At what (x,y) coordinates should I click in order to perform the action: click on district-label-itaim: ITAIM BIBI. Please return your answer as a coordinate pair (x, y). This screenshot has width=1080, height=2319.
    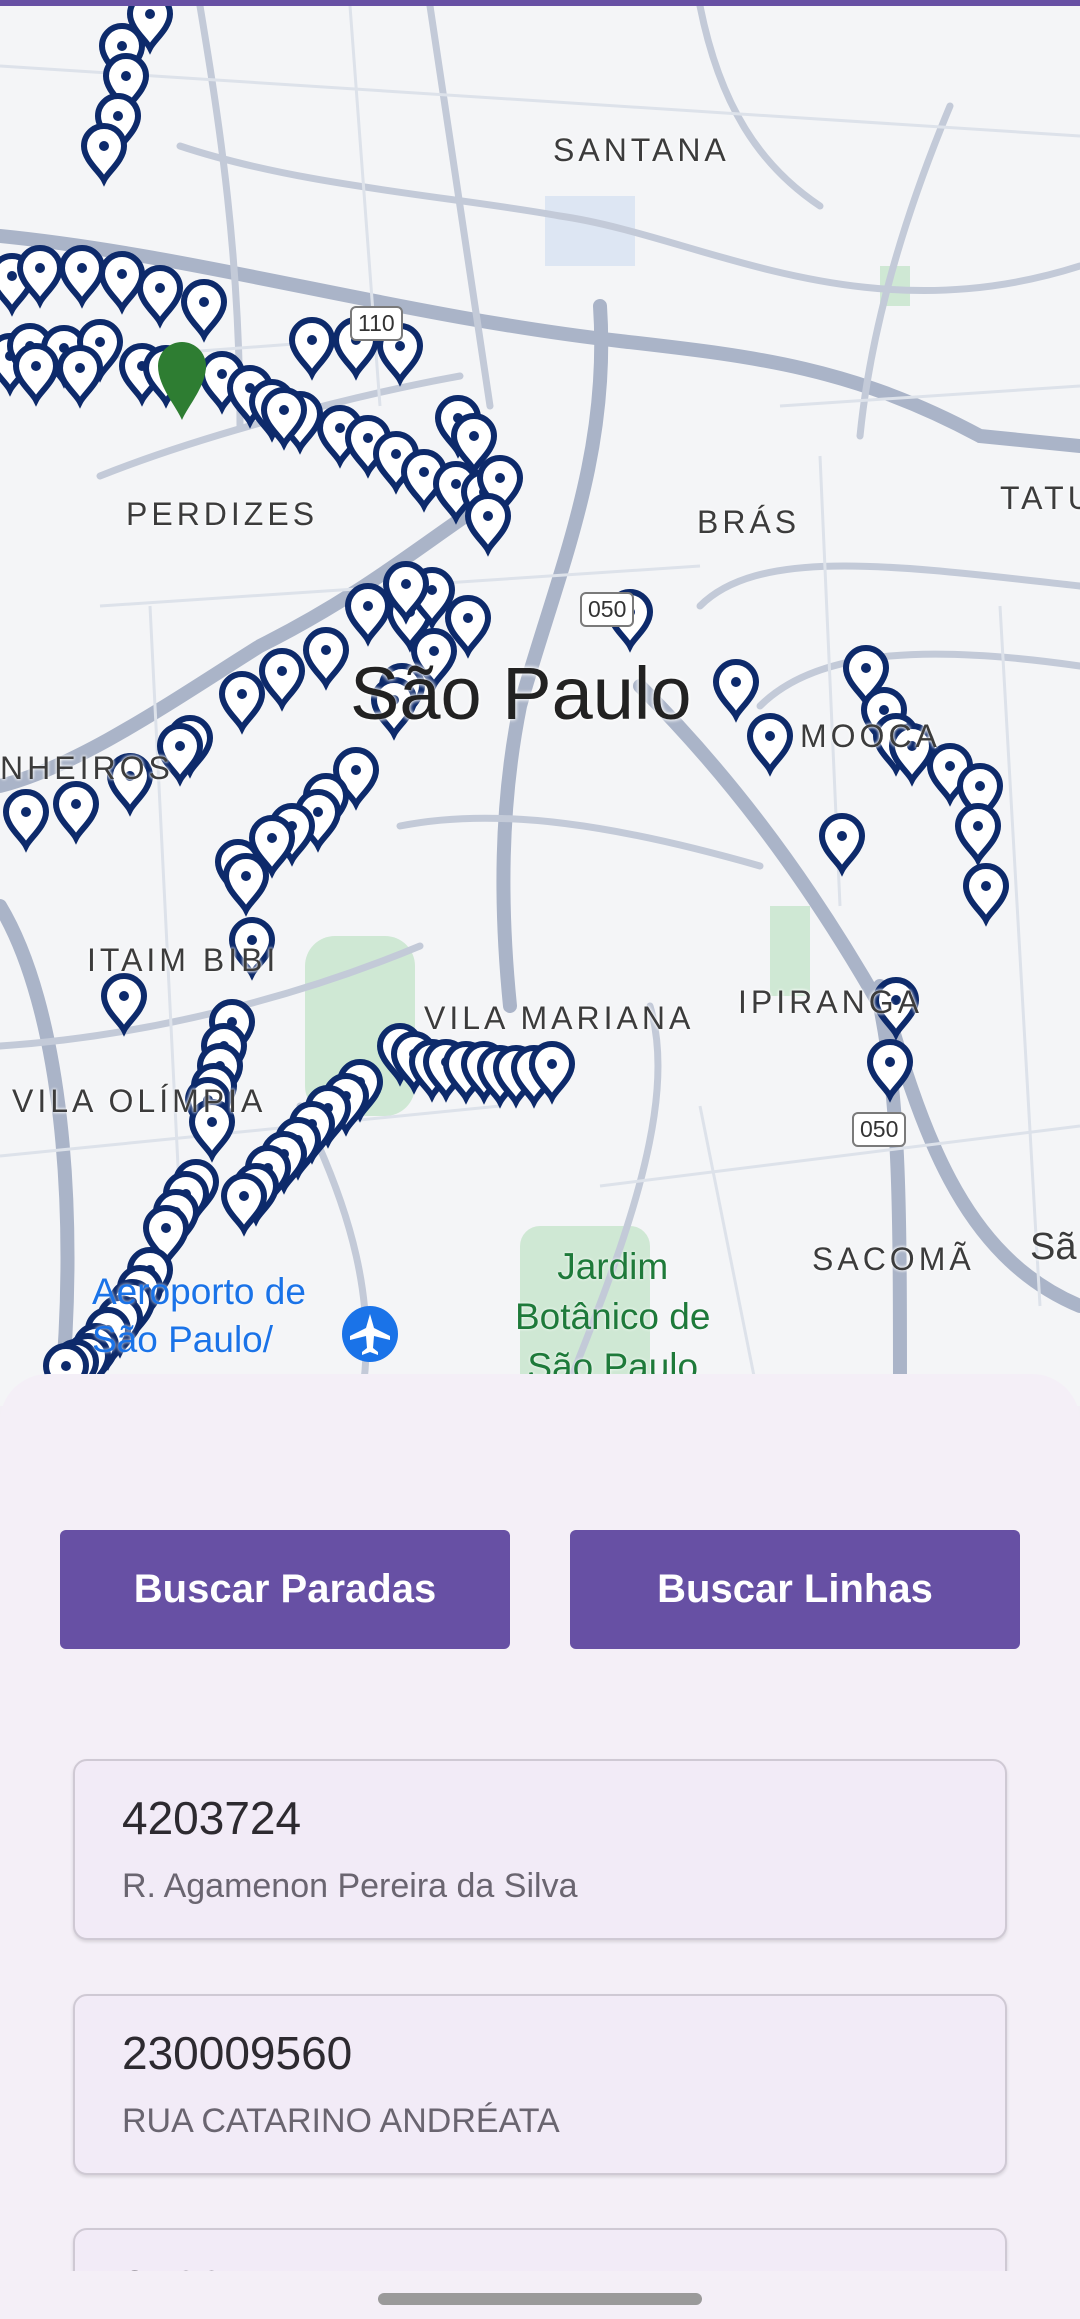
    Looking at the image, I should click on (183, 960).